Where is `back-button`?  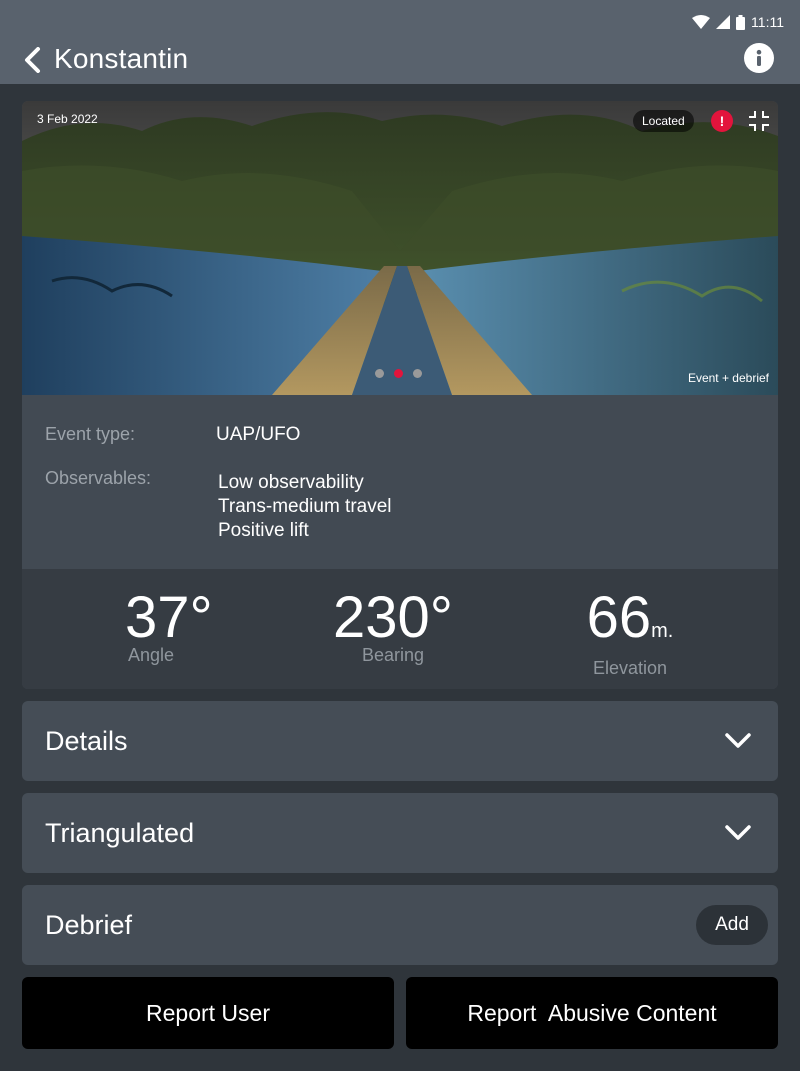 back-button is located at coordinates (32, 60).